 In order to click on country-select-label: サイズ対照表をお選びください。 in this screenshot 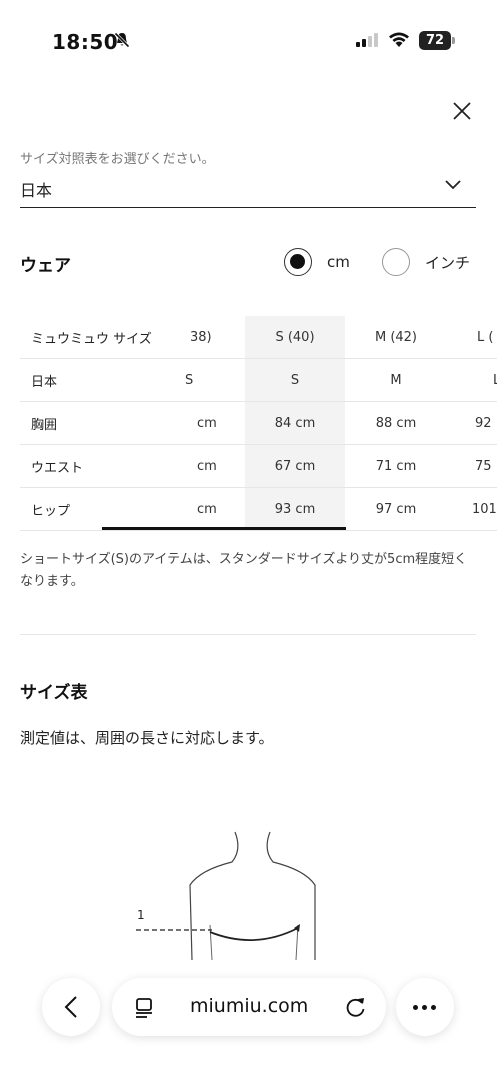, I will do `click(117, 159)`.